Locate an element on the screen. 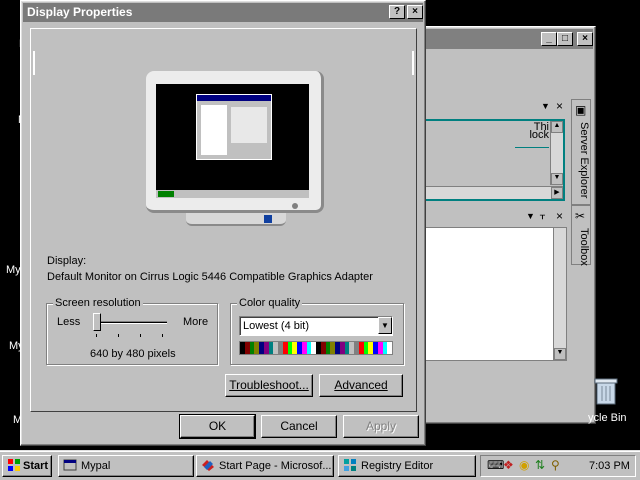 This screenshot has width=640, height=480. desktop-icon-label-3: My is located at coordinates (13, 270).